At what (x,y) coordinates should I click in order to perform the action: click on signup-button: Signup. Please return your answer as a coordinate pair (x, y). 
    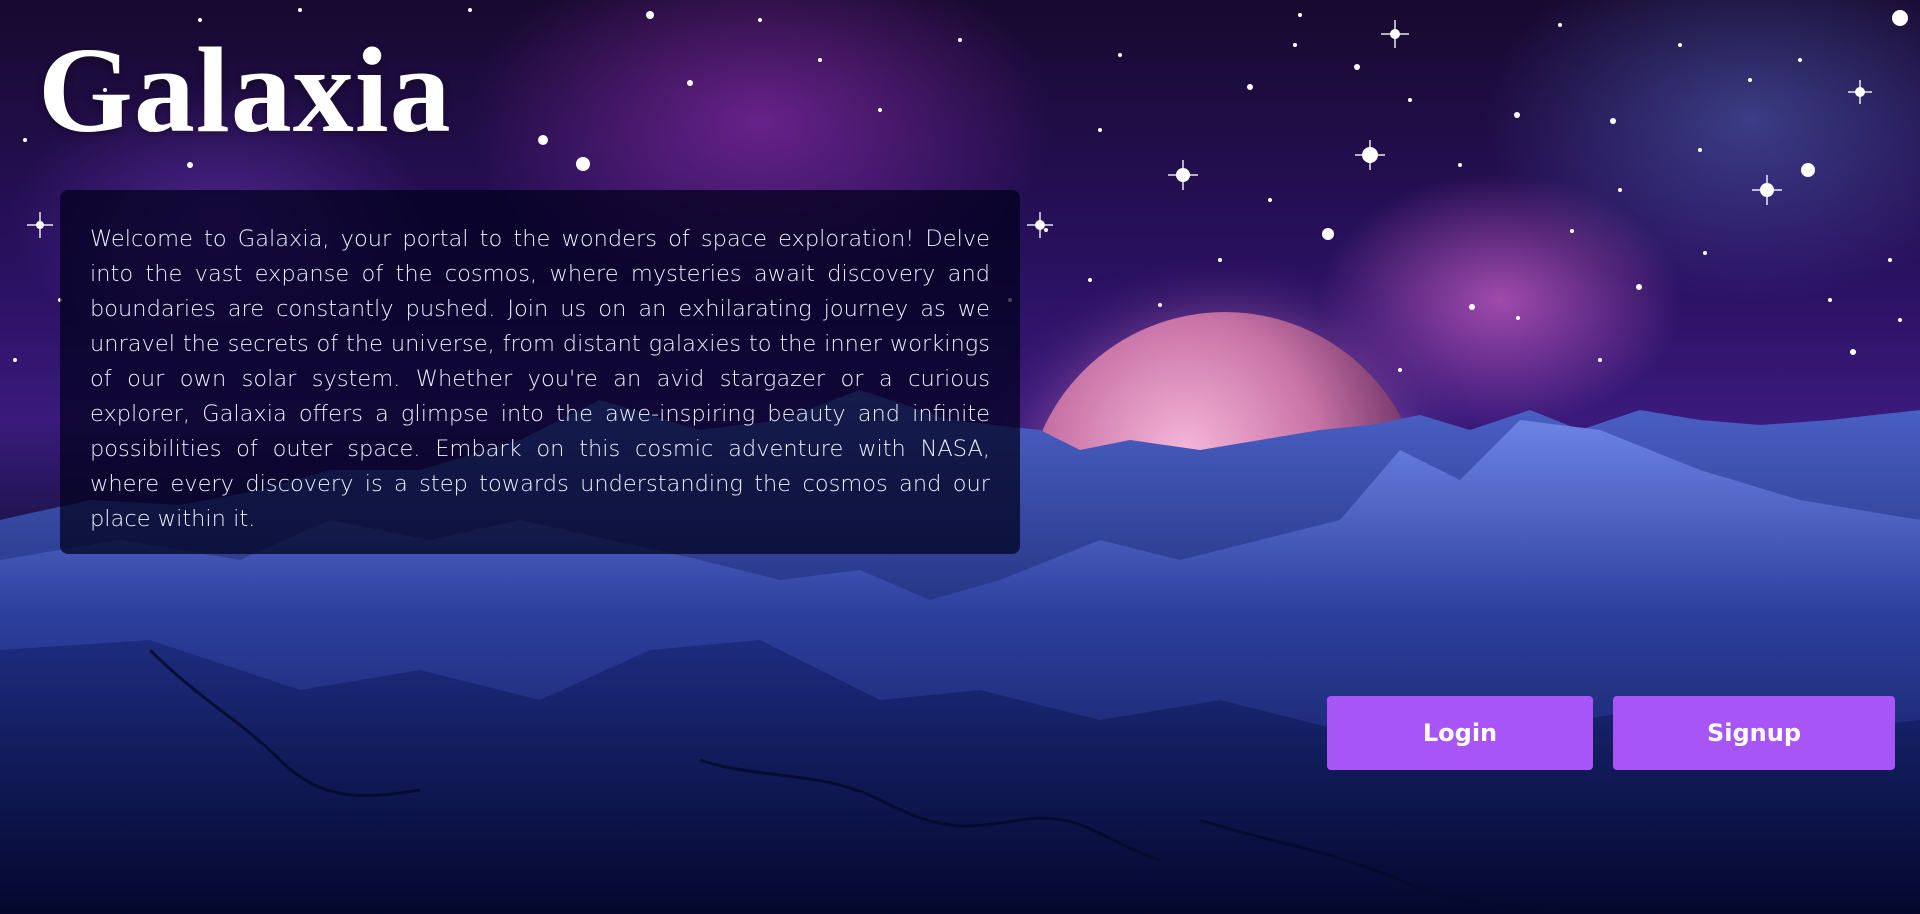
    Looking at the image, I should click on (1754, 733).